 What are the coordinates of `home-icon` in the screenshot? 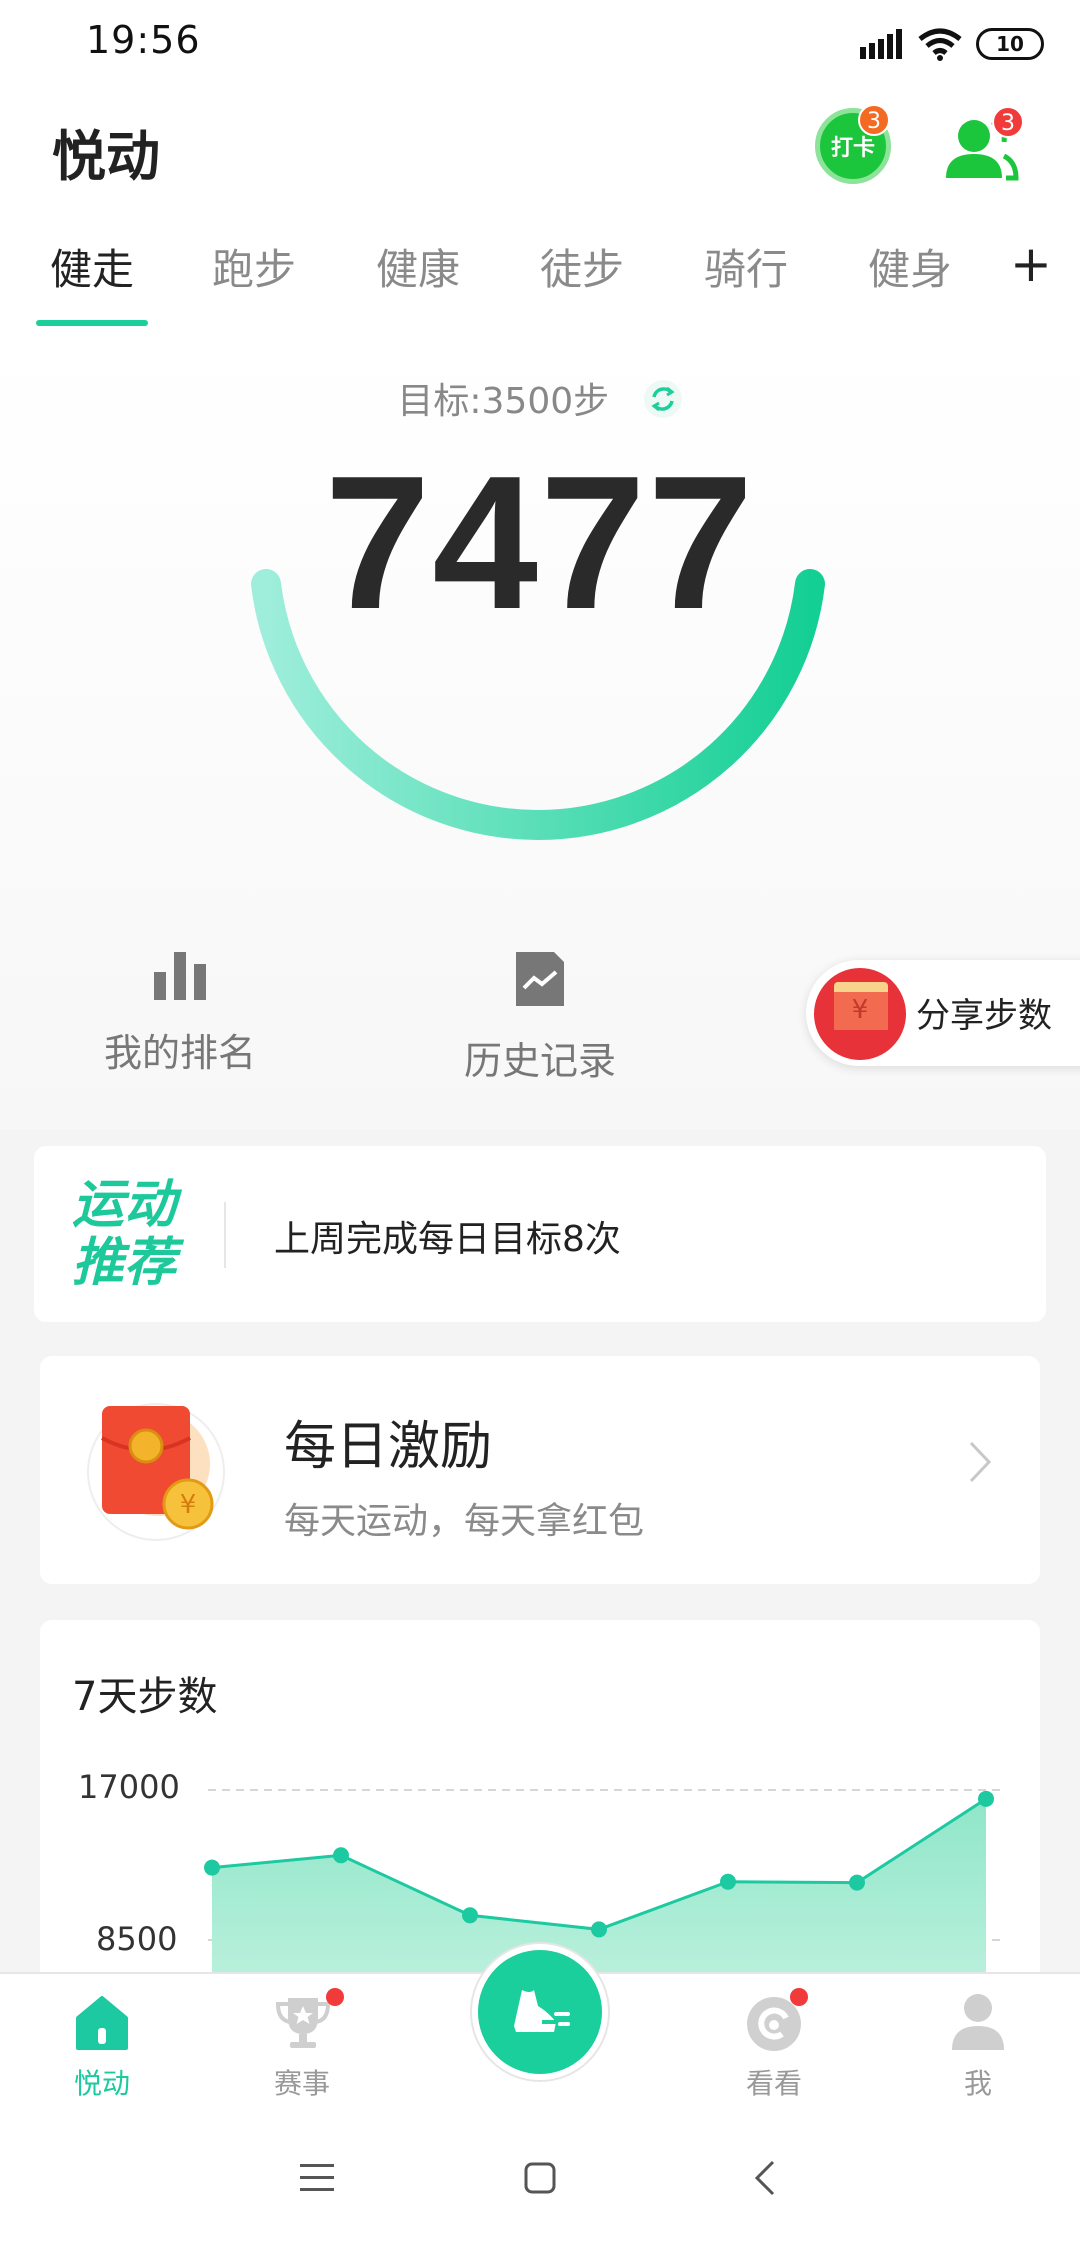 It's located at (102, 2023).